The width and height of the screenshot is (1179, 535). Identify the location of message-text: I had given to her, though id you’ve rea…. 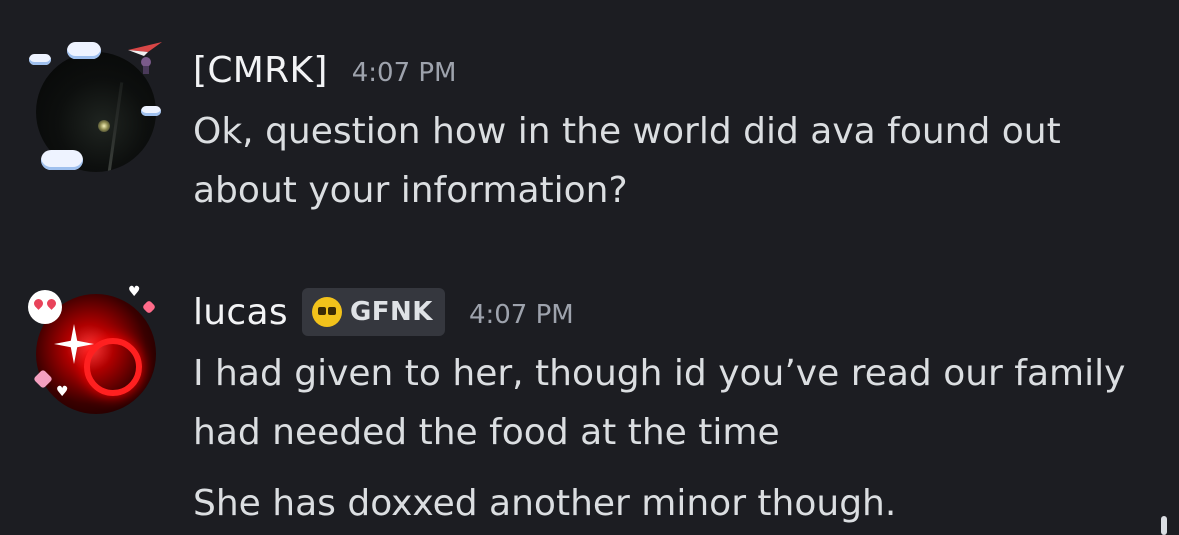
(659, 403).